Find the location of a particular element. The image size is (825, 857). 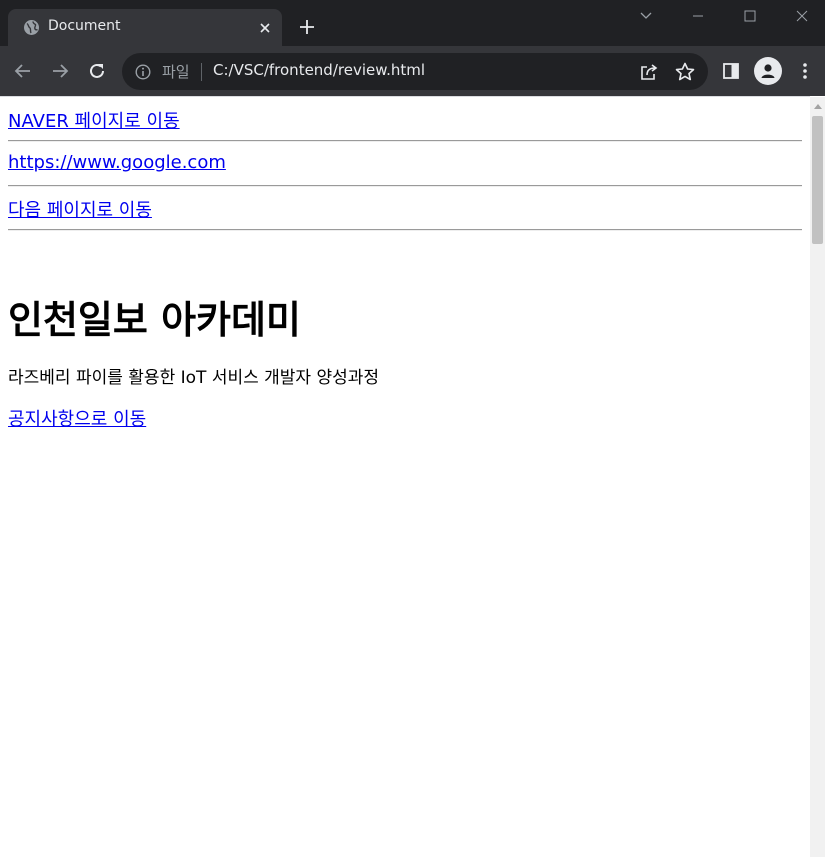

link-row-daum: 다음 페이지로 이동 is located at coordinates (80, 208).